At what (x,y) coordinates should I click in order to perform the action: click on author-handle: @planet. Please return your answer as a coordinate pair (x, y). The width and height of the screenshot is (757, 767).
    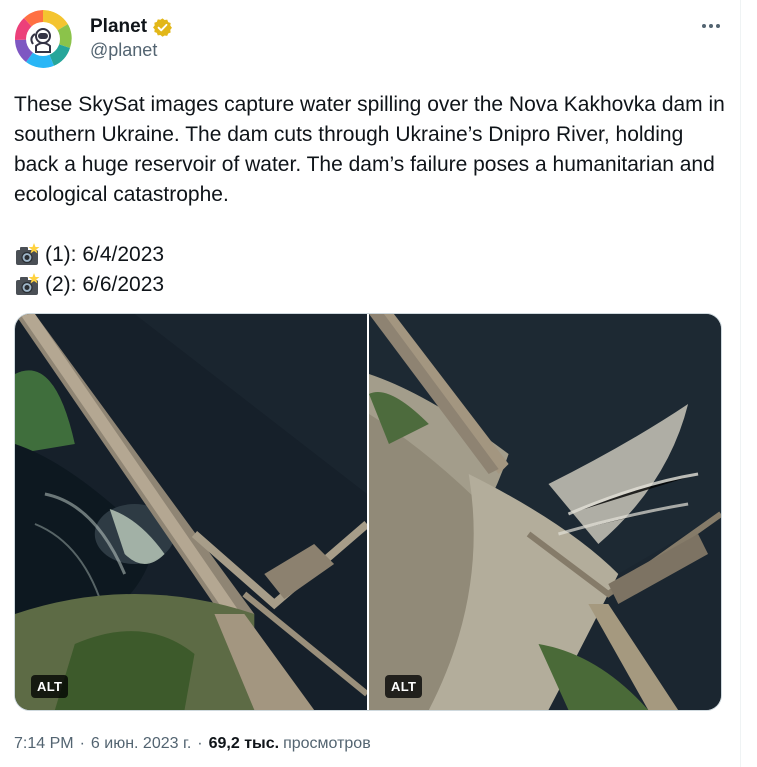
    Looking at the image, I should click on (123, 50).